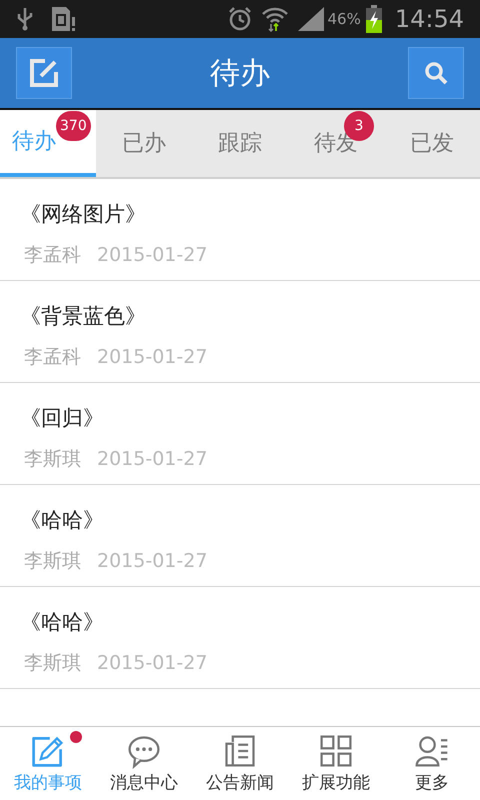 The width and height of the screenshot is (480, 800). Describe the element at coordinates (62, 418) in the screenshot. I see `item-title: 《回归》` at that location.